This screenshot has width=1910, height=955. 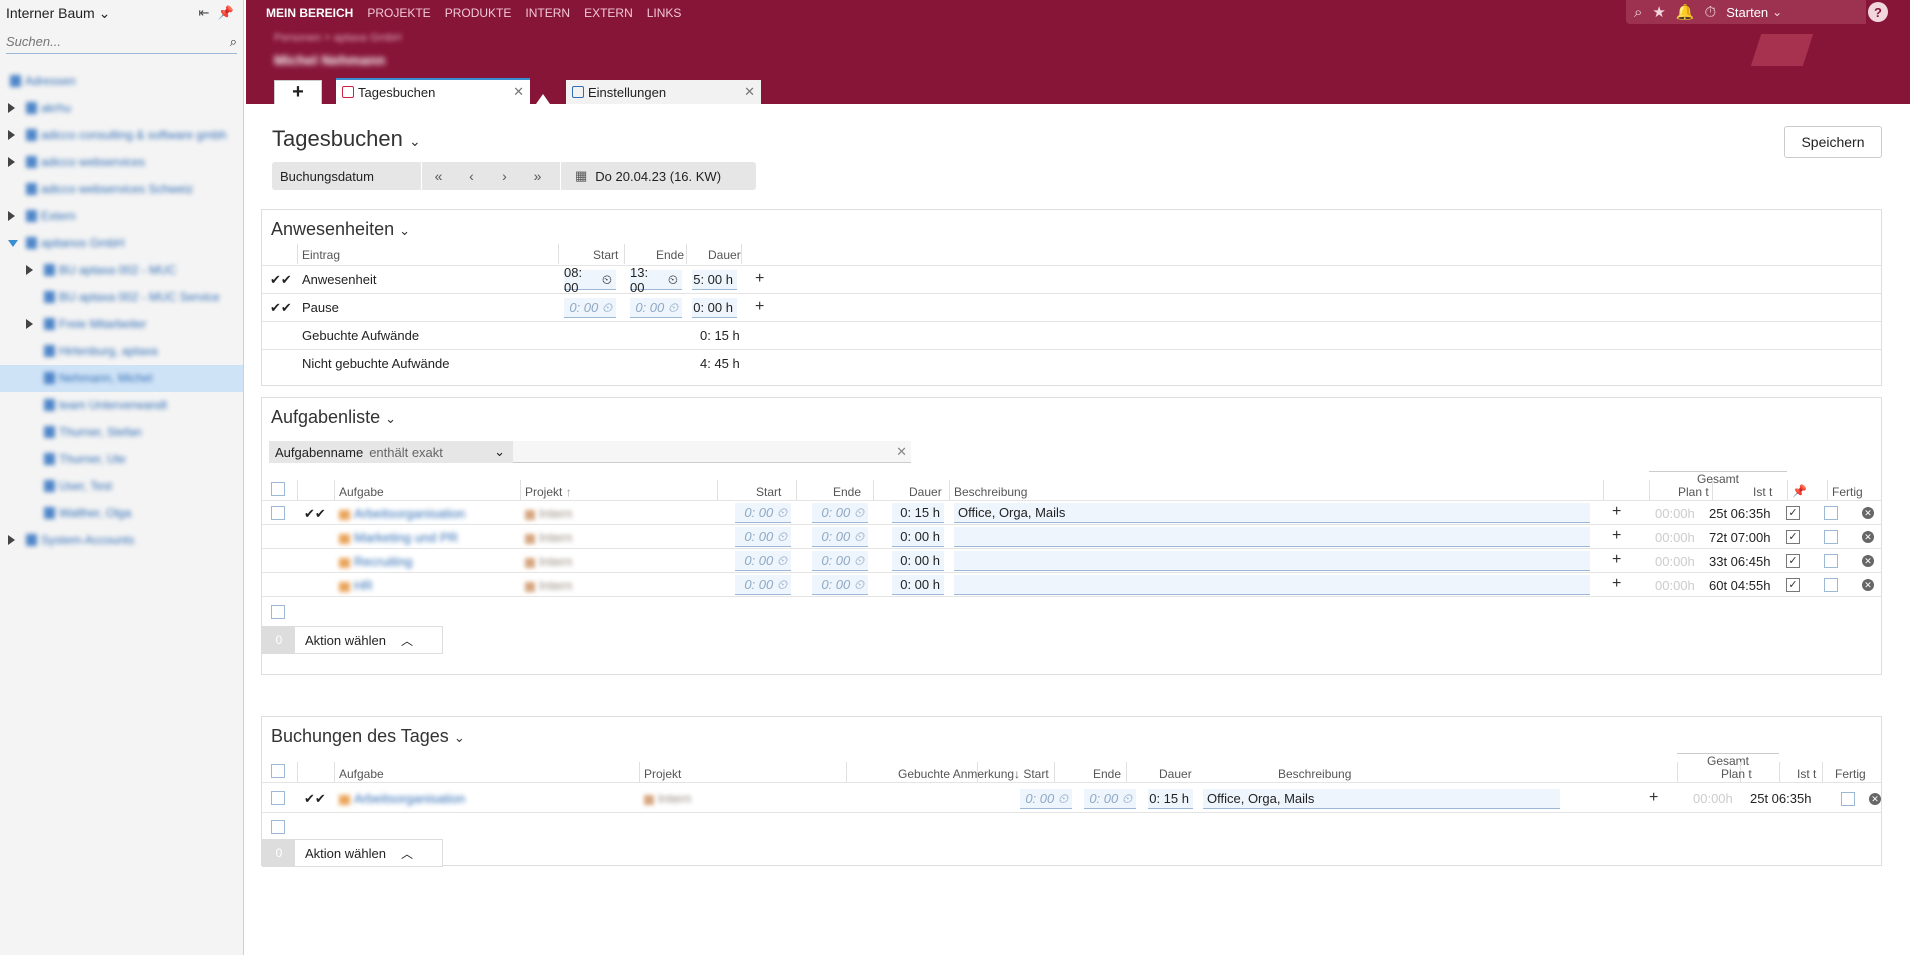 What do you see at coordinates (712, 452) in the screenshot?
I see `filter-value-input: ✕` at bounding box center [712, 452].